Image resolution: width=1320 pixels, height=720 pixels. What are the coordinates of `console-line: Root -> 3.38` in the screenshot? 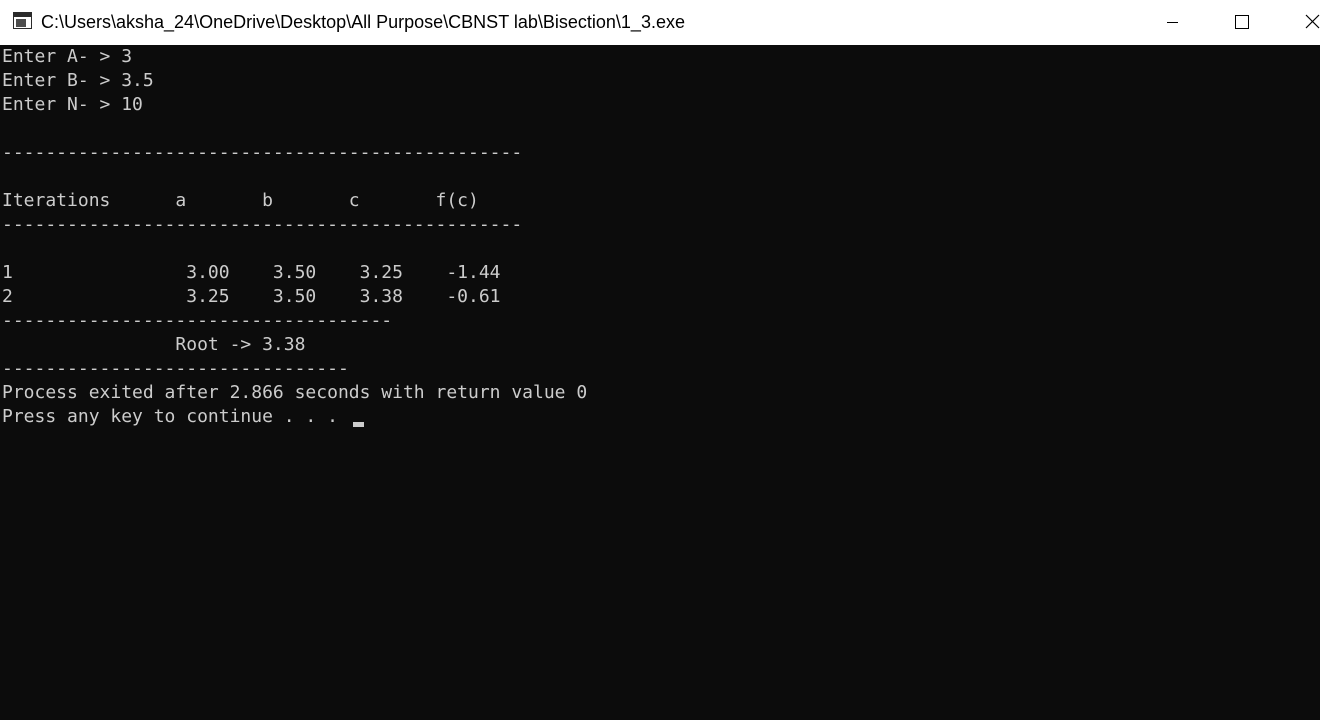 It's located at (154, 344).